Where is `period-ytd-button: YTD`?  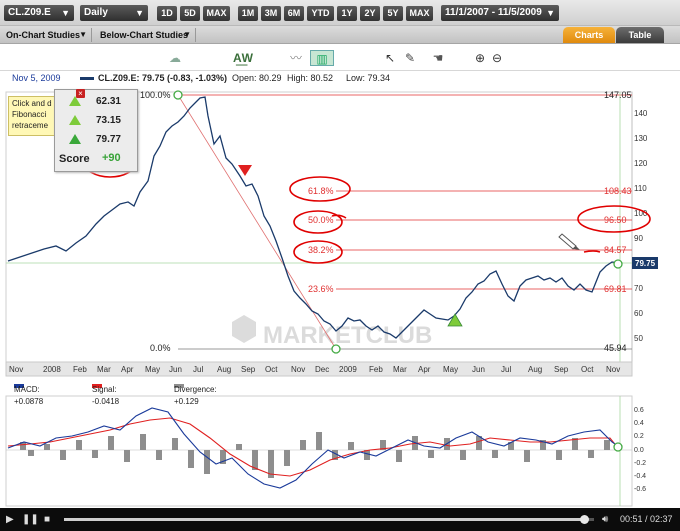 period-ytd-button: YTD is located at coordinates (320, 13).